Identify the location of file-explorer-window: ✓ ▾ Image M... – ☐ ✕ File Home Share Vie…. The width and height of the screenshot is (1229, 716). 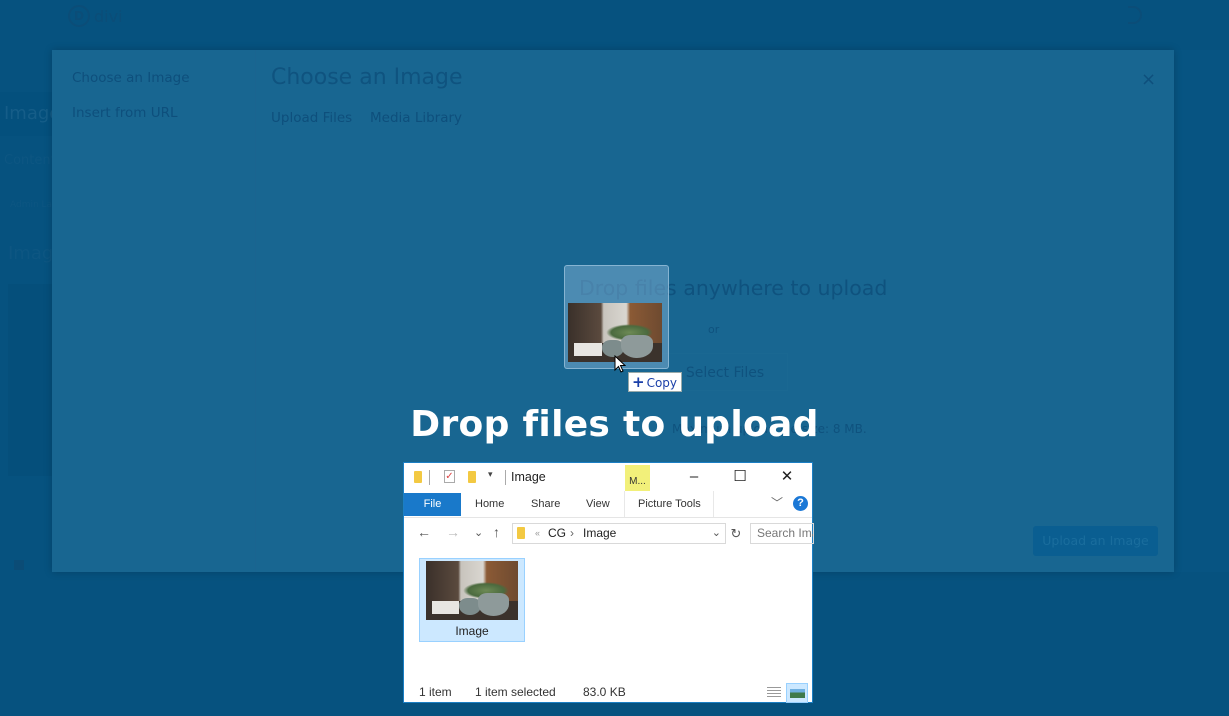
(608, 582).